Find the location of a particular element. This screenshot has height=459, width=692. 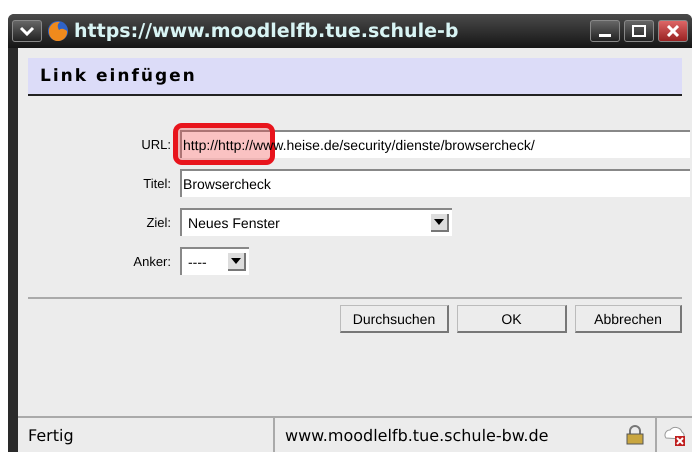

close-button is located at coordinates (673, 31).